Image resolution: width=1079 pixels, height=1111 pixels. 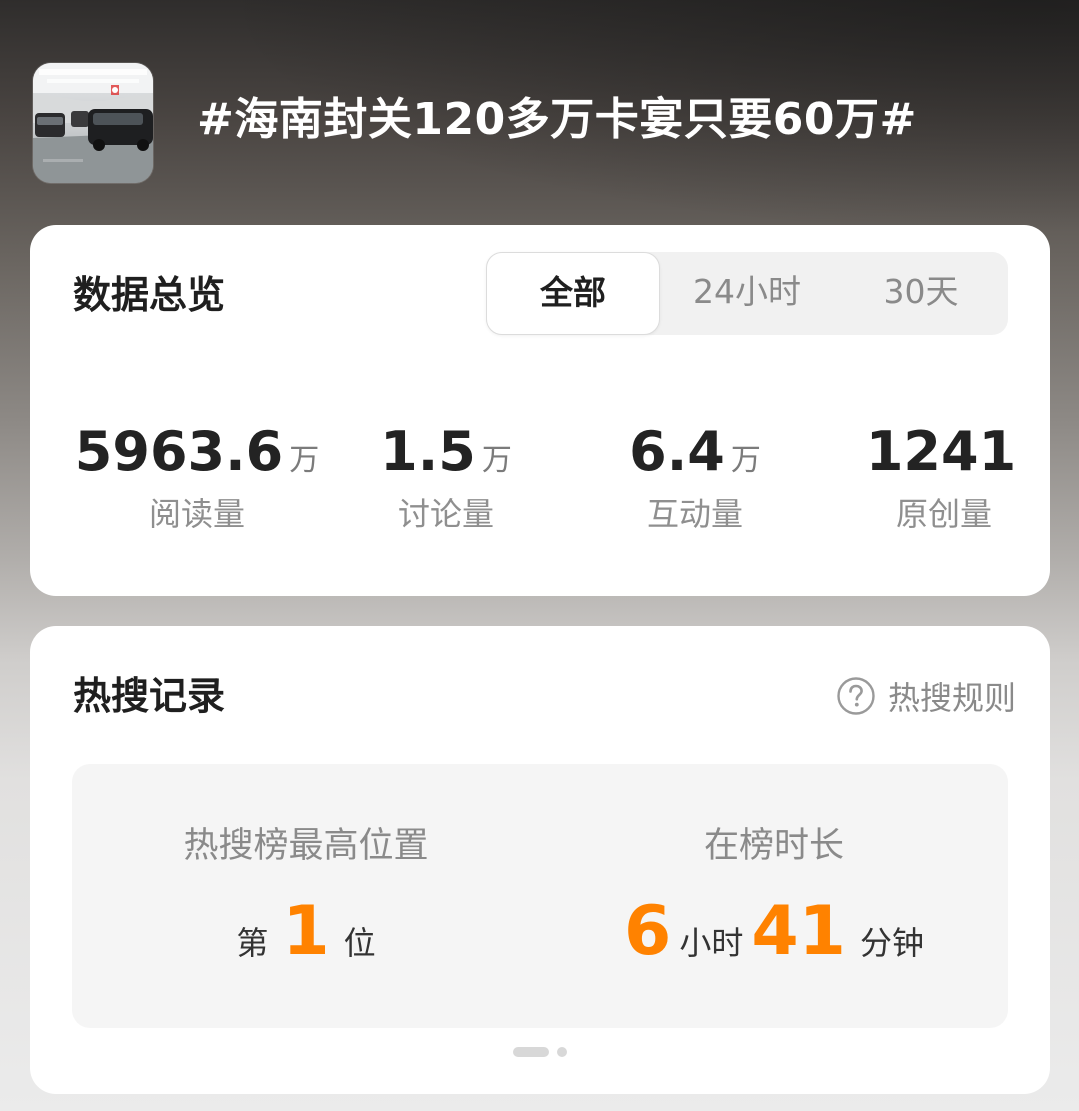 I want to click on hot-search-rules-link: 热搜规则, so click(x=926, y=696).